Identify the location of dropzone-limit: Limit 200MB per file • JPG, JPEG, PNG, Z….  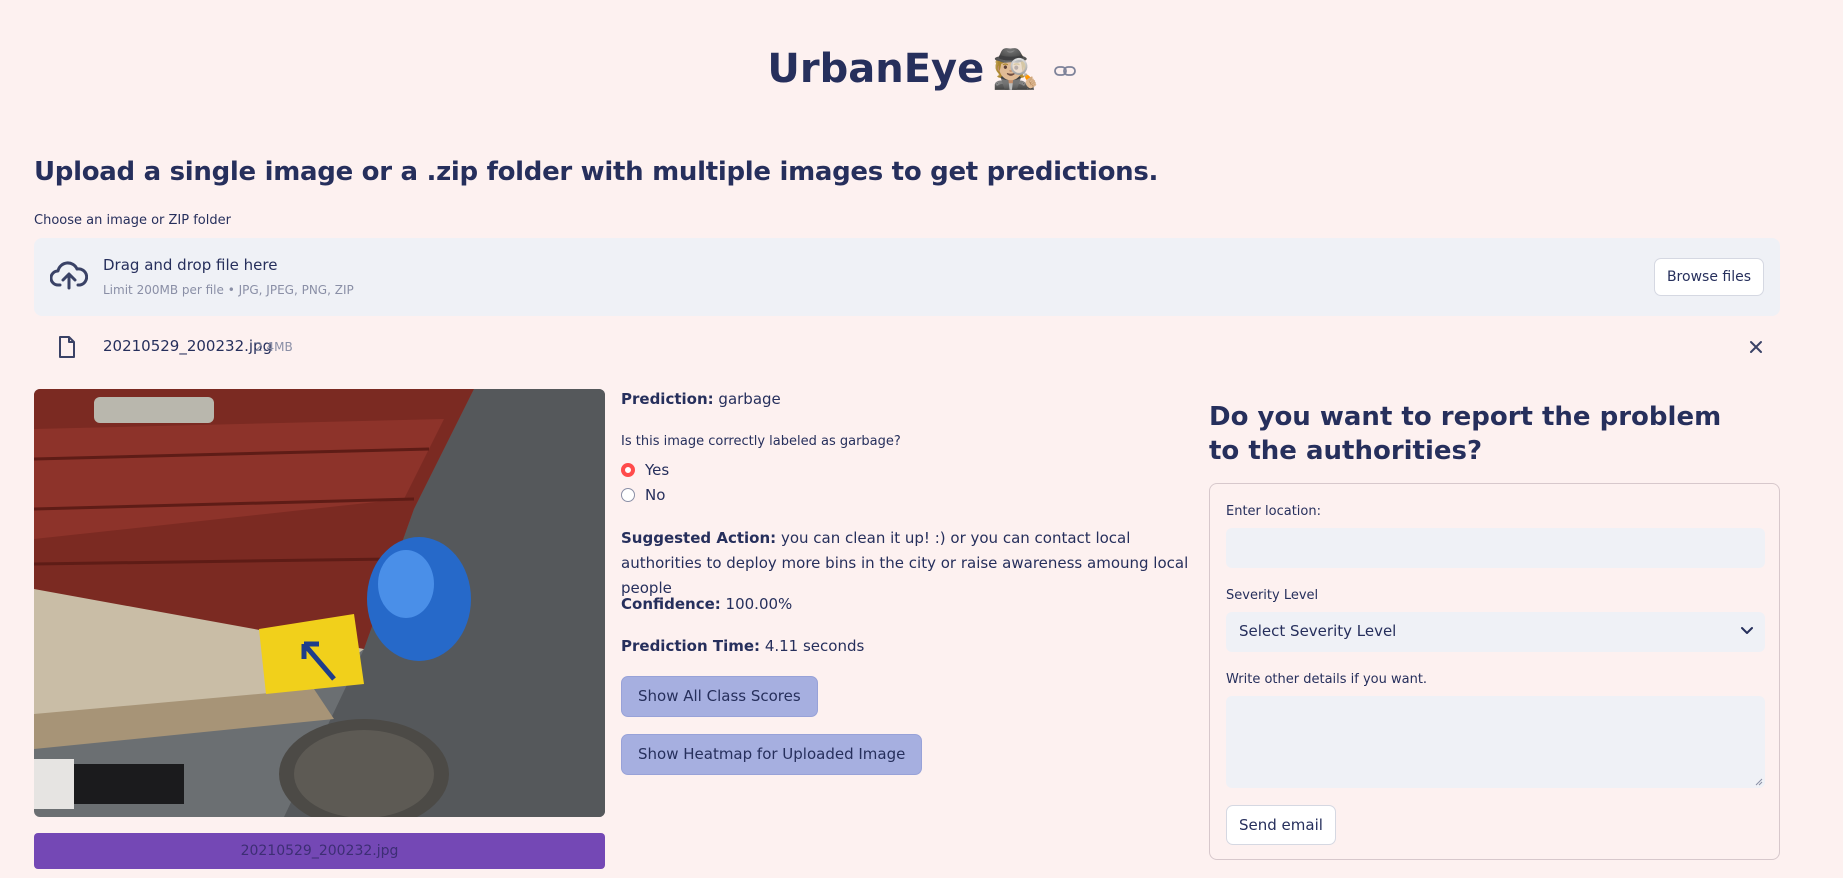
(228, 290).